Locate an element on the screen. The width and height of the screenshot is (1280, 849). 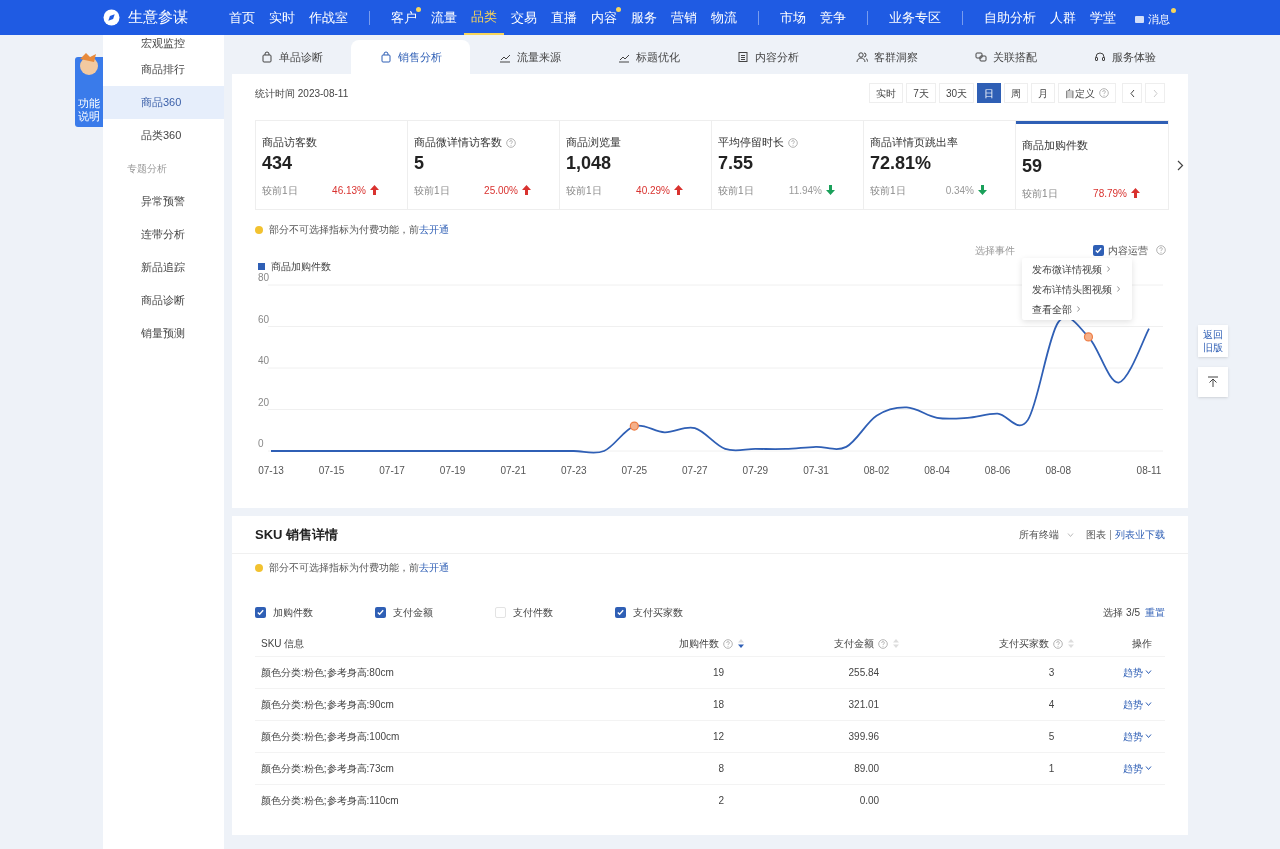
column-header: 支付买家数 is located at coordinates (993, 644).